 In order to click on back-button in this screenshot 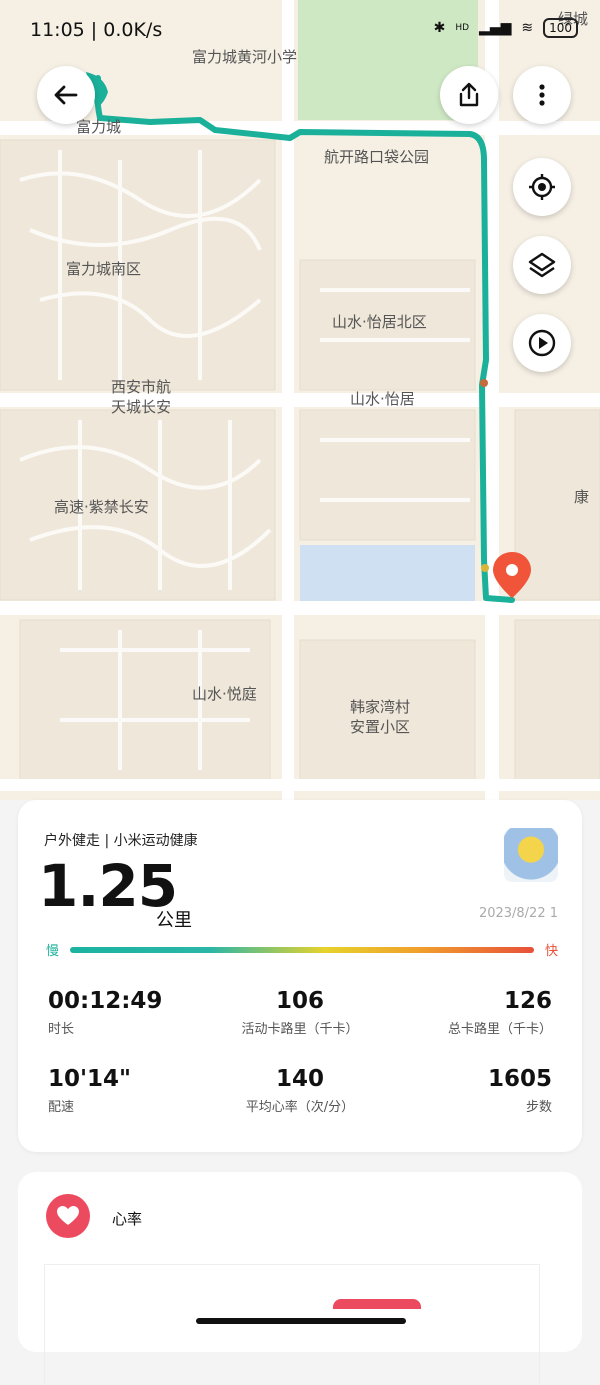, I will do `click(66, 95)`.